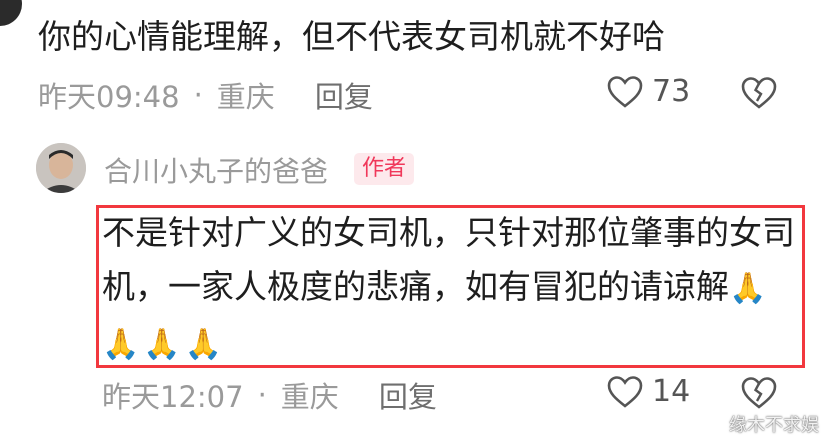 The width and height of the screenshot is (827, 443). I want to click on like-button: 14, so click(648, 391).